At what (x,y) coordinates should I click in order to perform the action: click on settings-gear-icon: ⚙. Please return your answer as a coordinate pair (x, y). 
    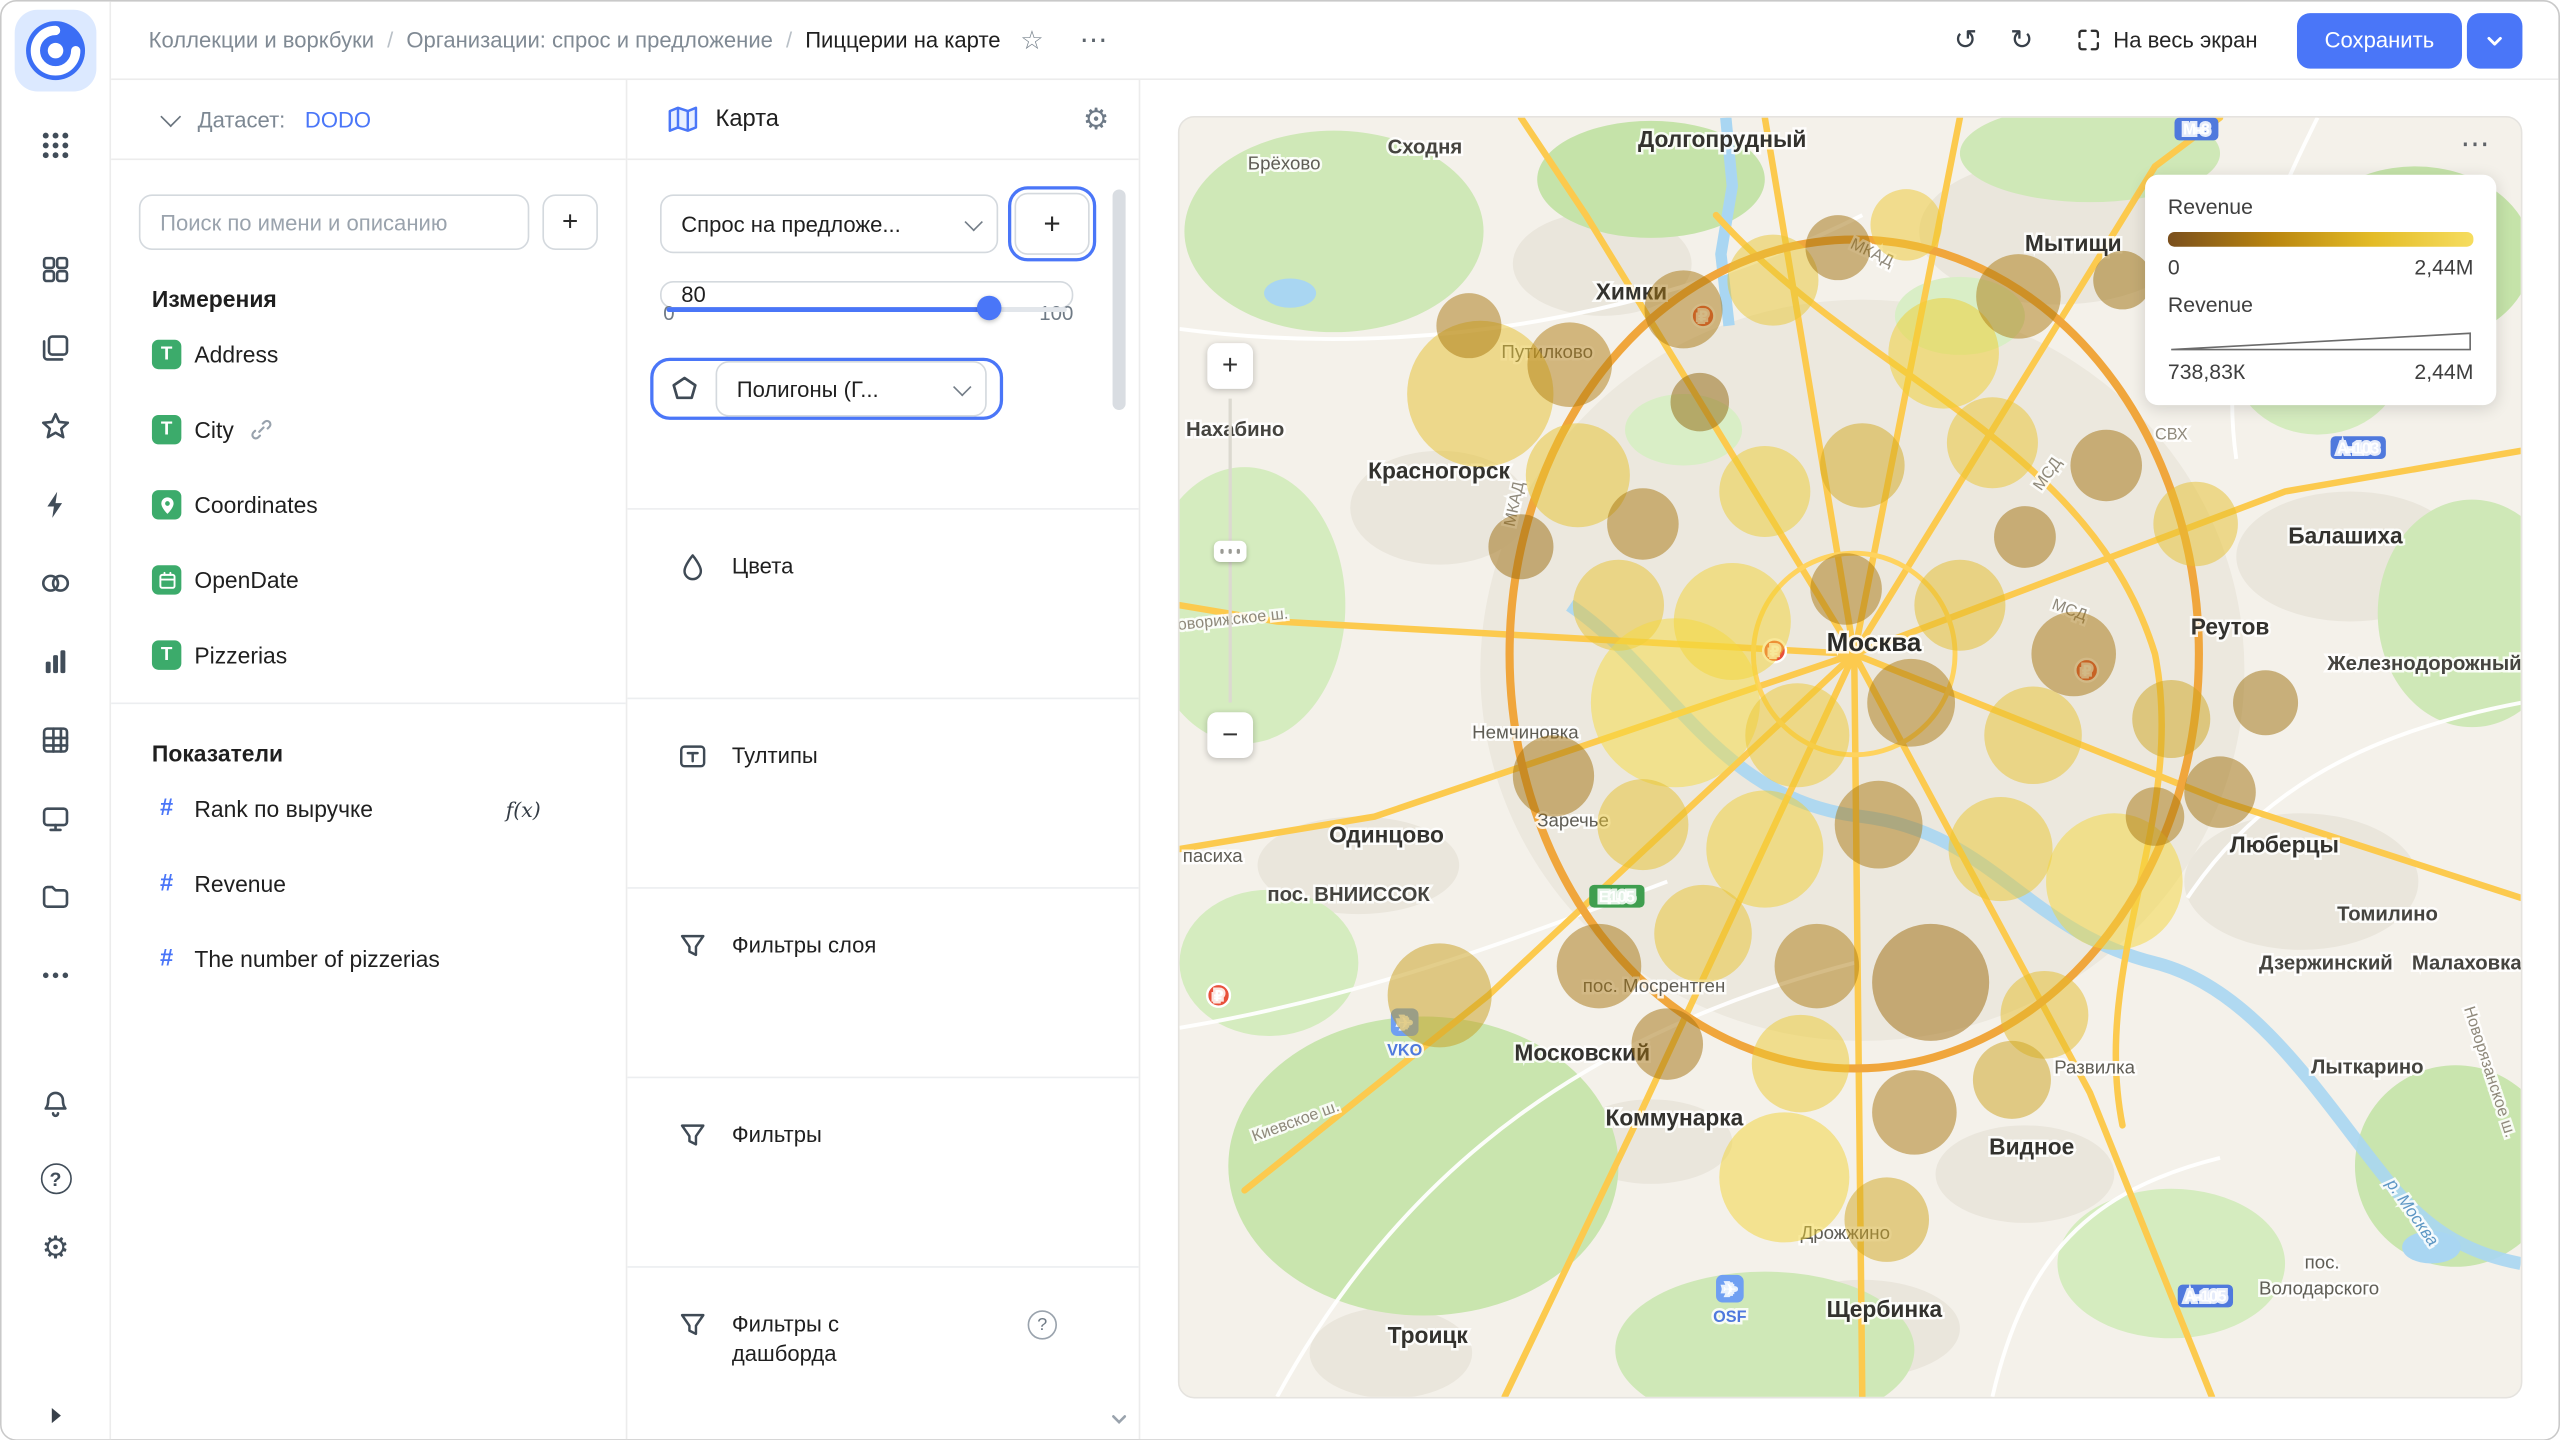
    Looking at the image, I should click on (56, 1248).